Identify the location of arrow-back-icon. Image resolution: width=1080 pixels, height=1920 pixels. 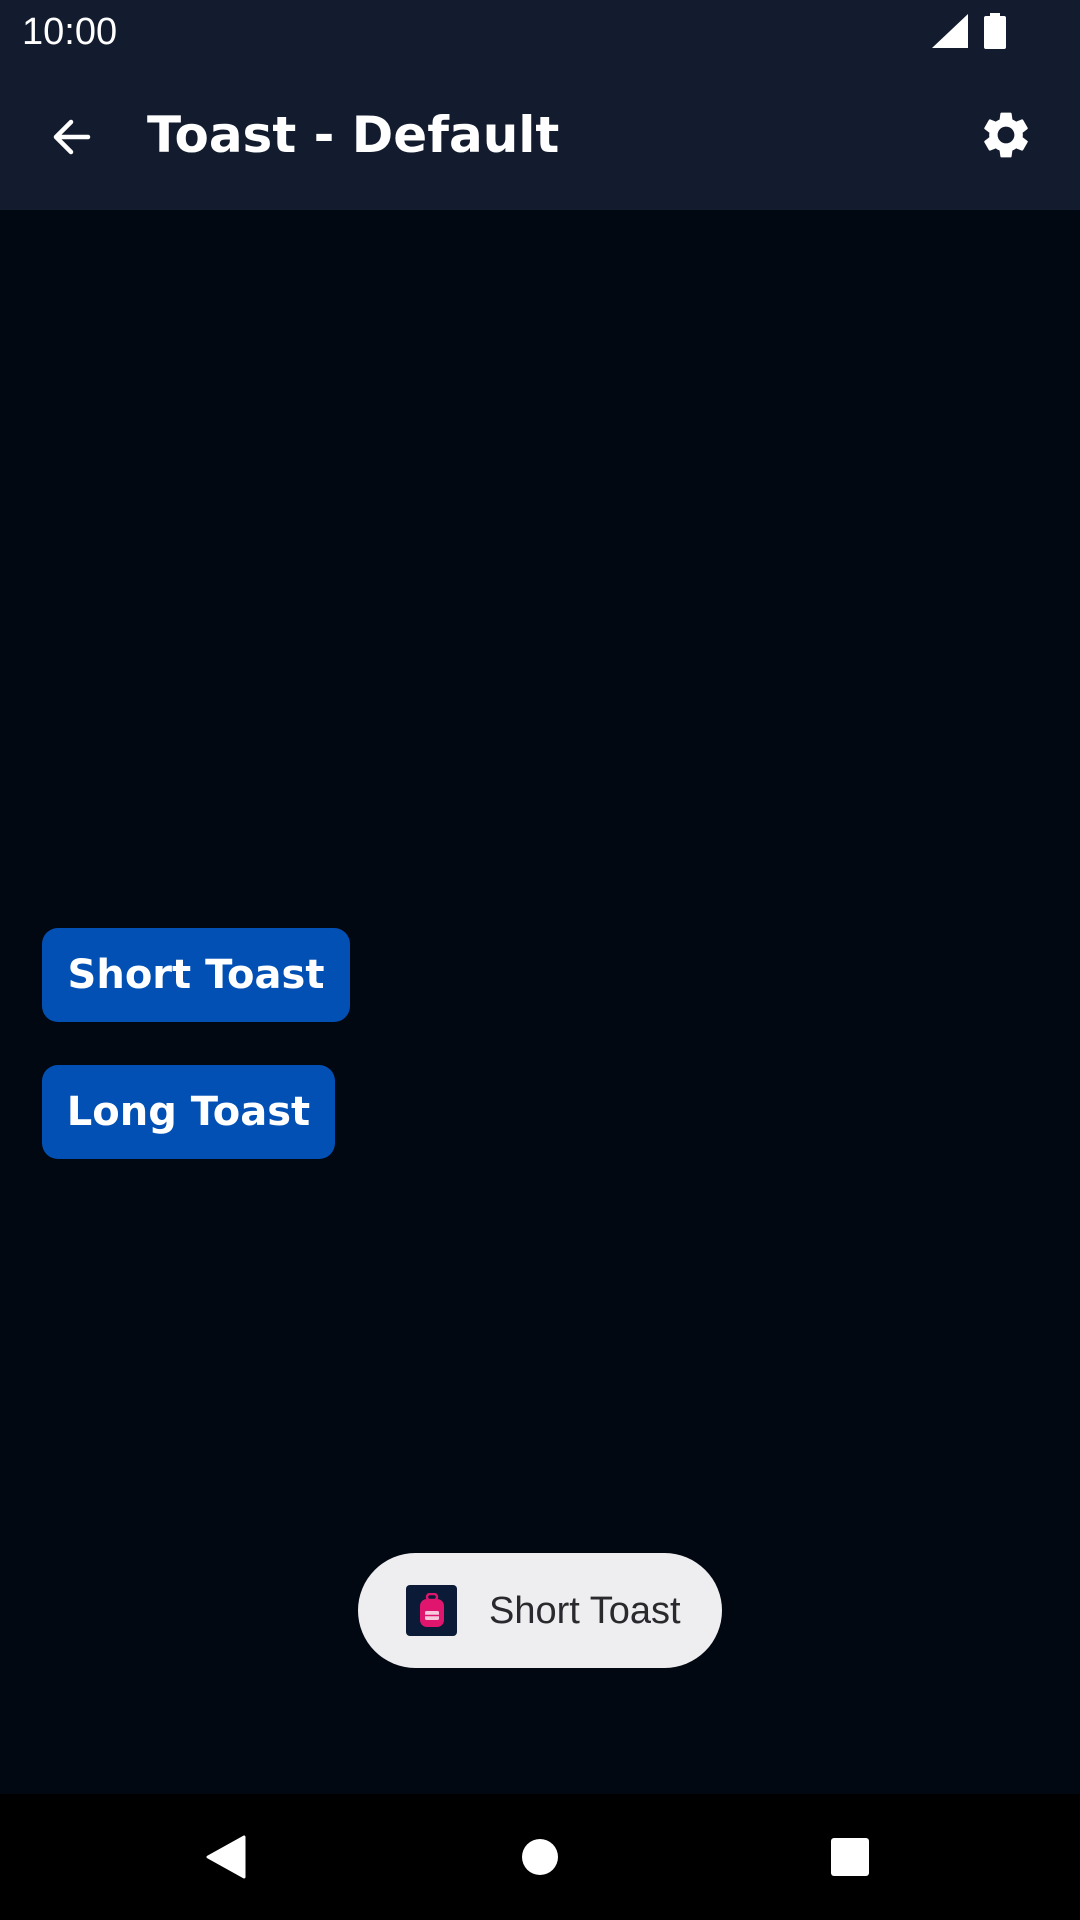
(72, 137).